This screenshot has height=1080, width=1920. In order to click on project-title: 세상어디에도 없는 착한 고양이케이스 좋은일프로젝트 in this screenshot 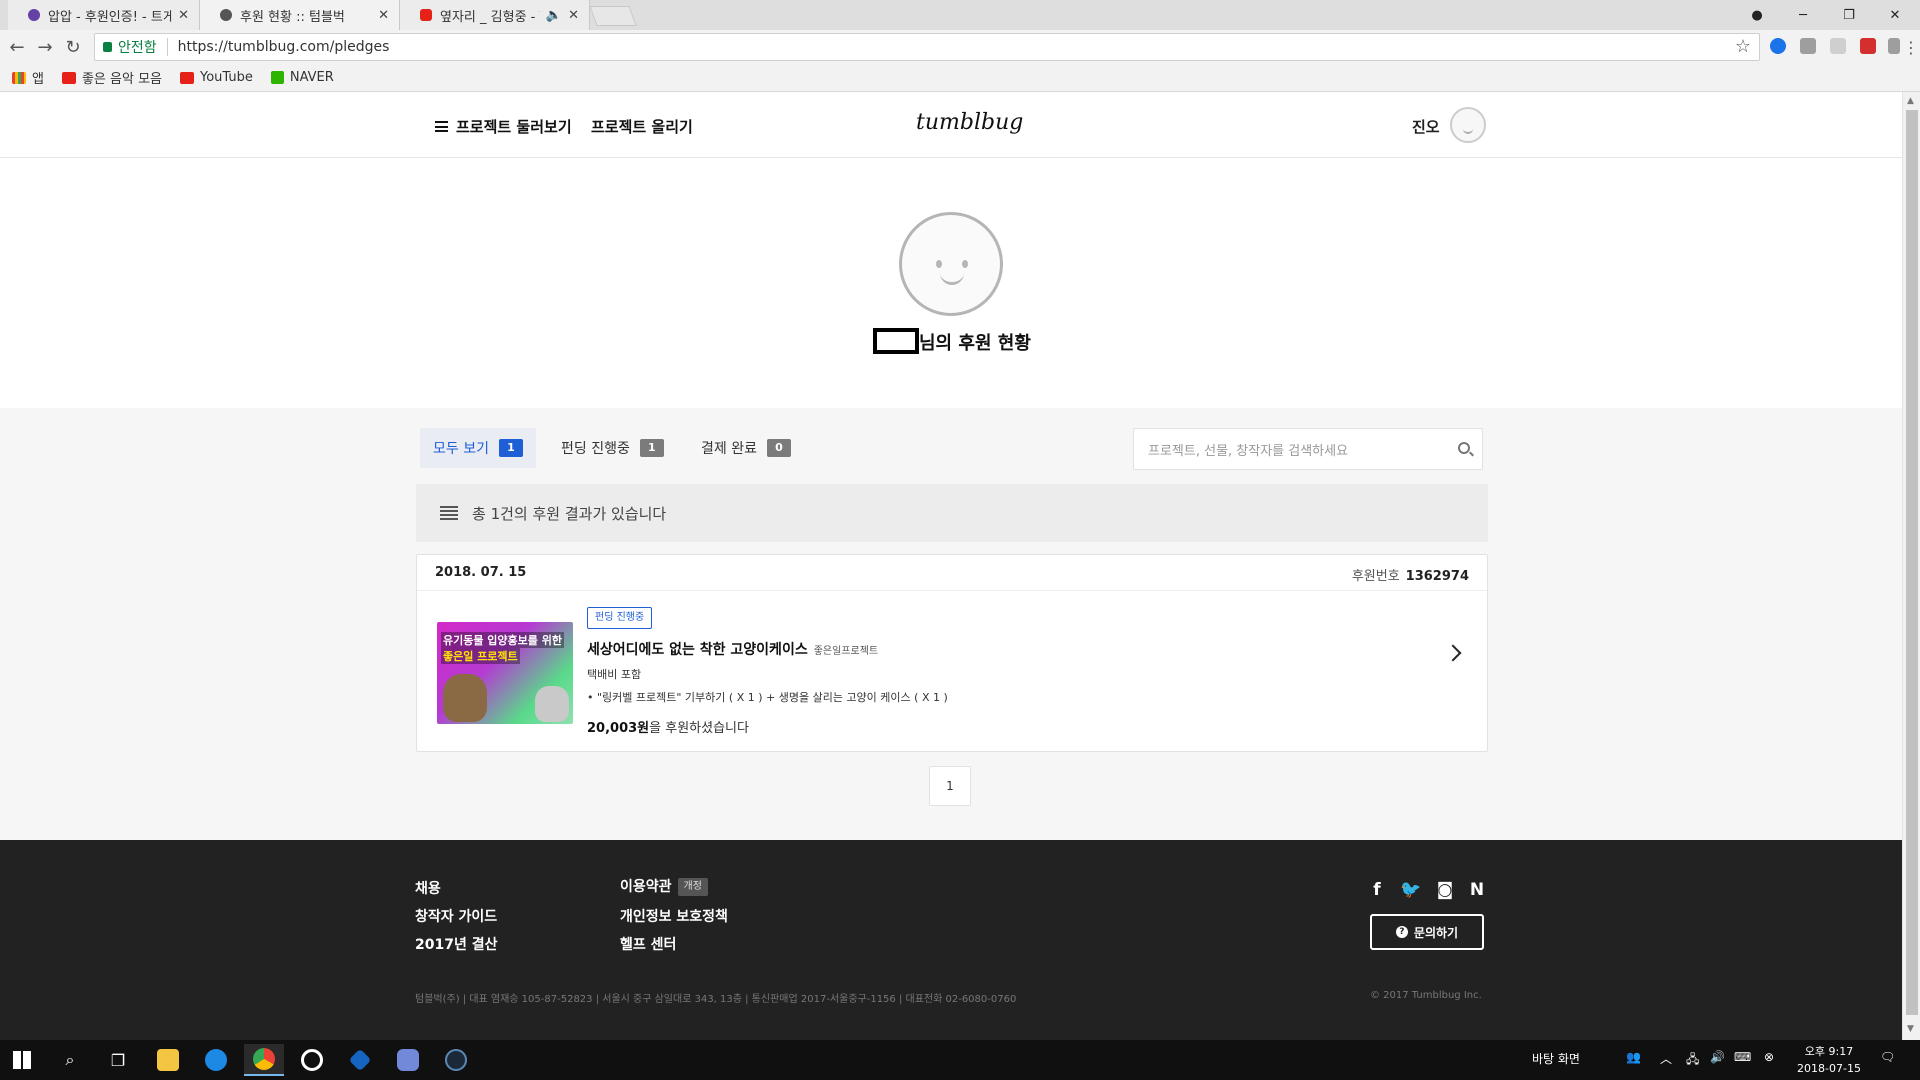, I will do `click(732, 649)`.